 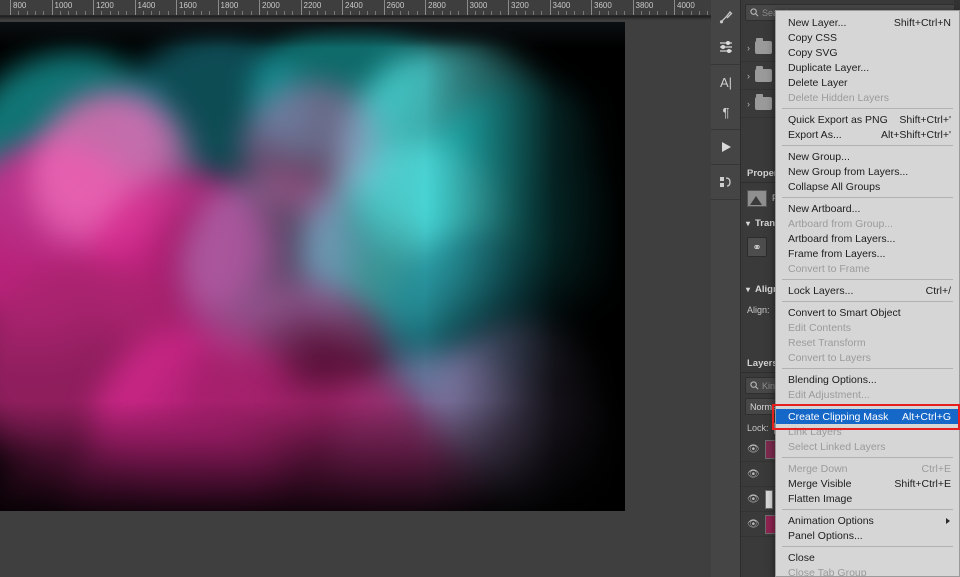 What do you see at coordinates (827, 342) in the screenshot?
I see `menu-item-label: Reset Transform` at bounding box center [827, 342].